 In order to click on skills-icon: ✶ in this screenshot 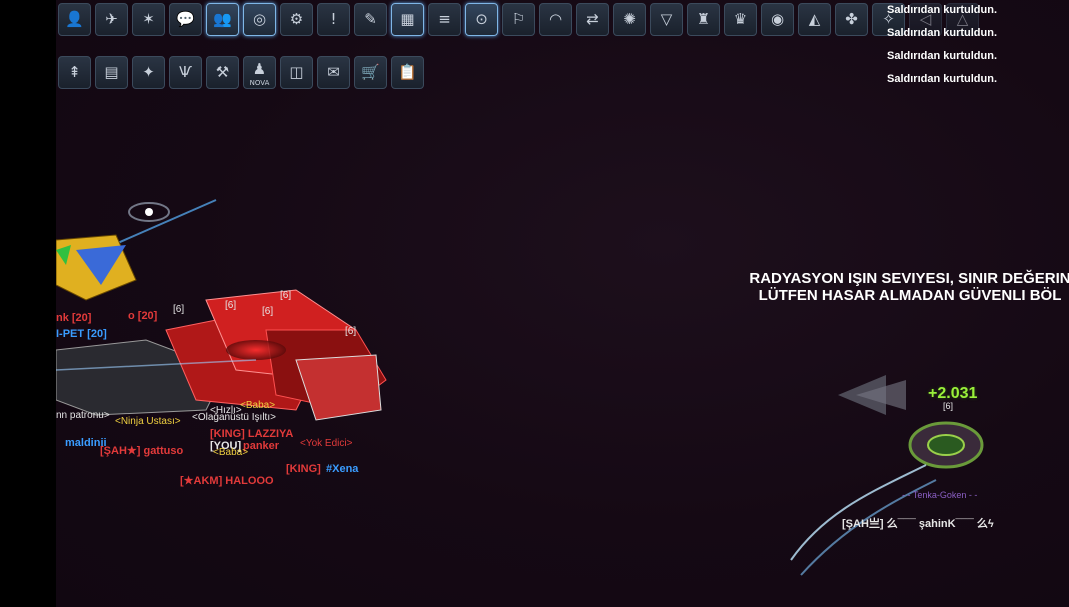, I will do `click(148, 19)`.